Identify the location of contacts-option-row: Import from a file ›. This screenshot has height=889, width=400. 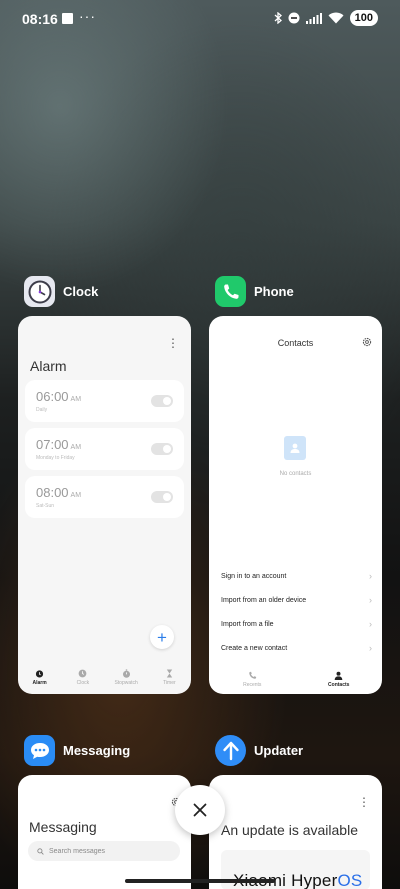
(296, 624).